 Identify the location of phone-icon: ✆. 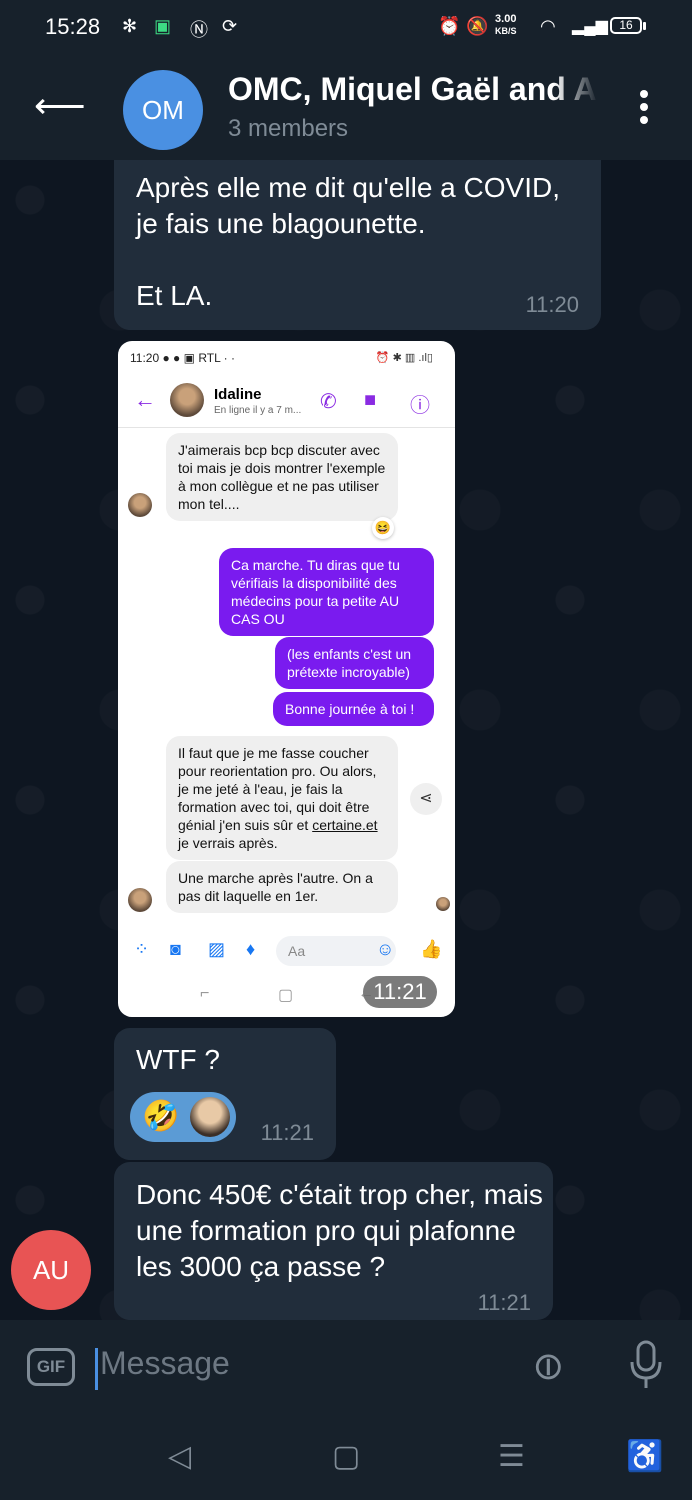
(328, 402).